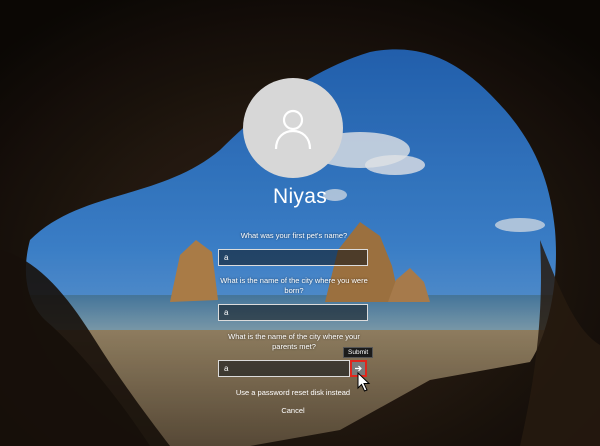 This screenshot has height=446, width=600. Describe the element at coordinates (299, 196) in the screenshot. I see `user-name: Niyas` at that location.